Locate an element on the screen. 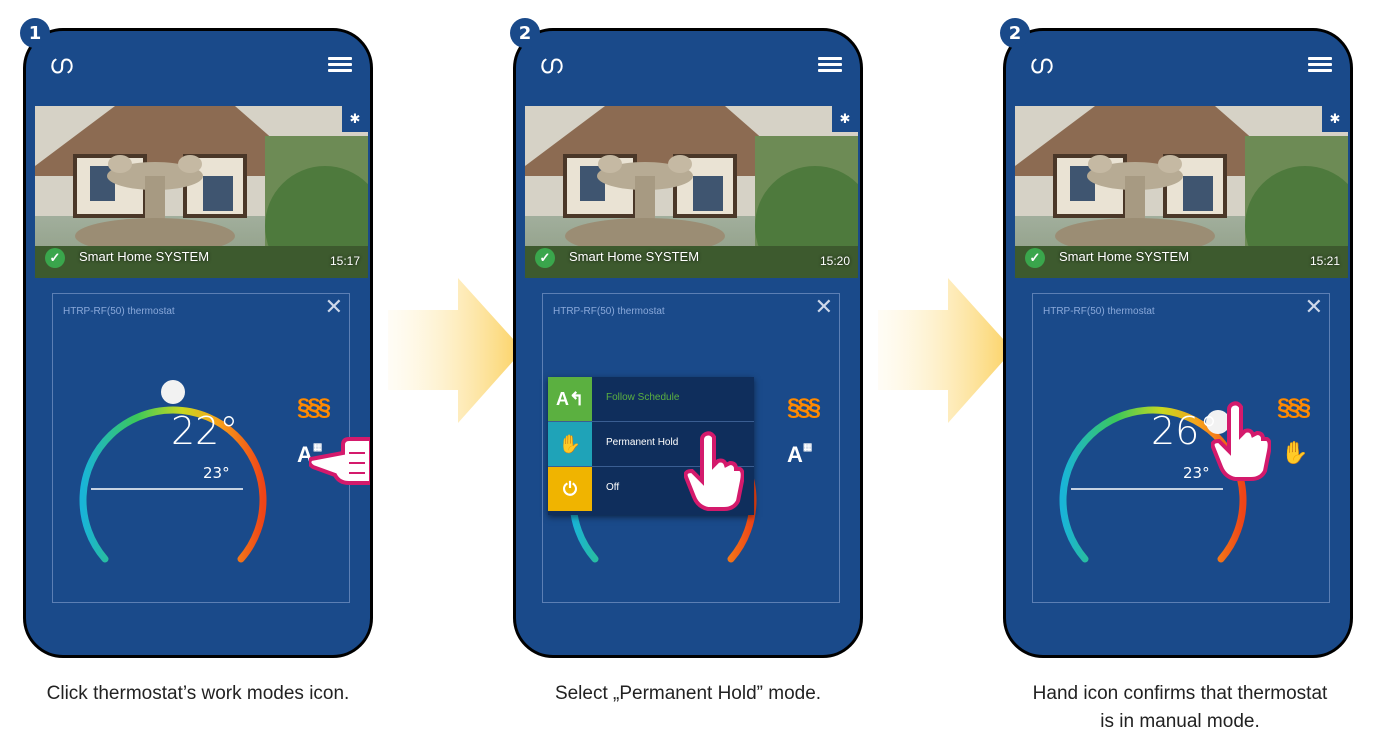 The image size is (1373, 746). auto-schedule-icon: A↰ is located at coordinates (570, 399).